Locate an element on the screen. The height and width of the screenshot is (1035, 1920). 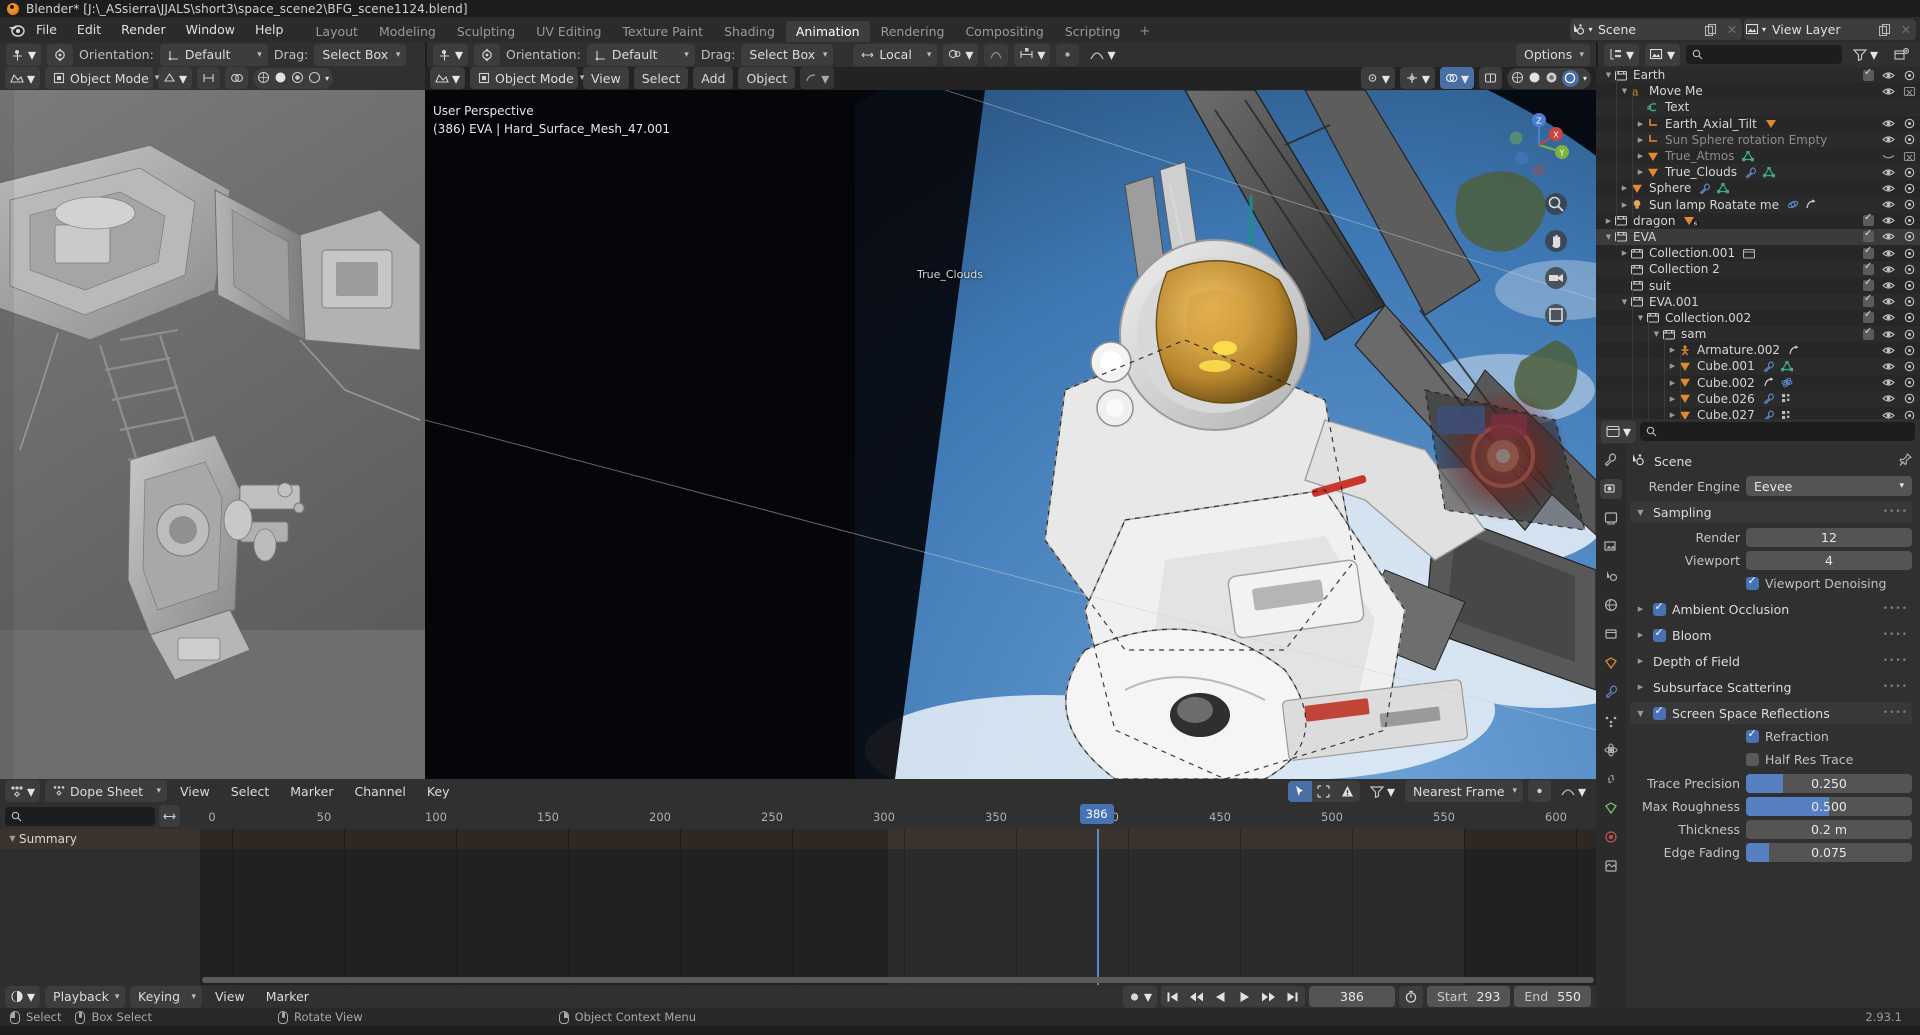
tab-physics is located at coordinates (1611, 750).